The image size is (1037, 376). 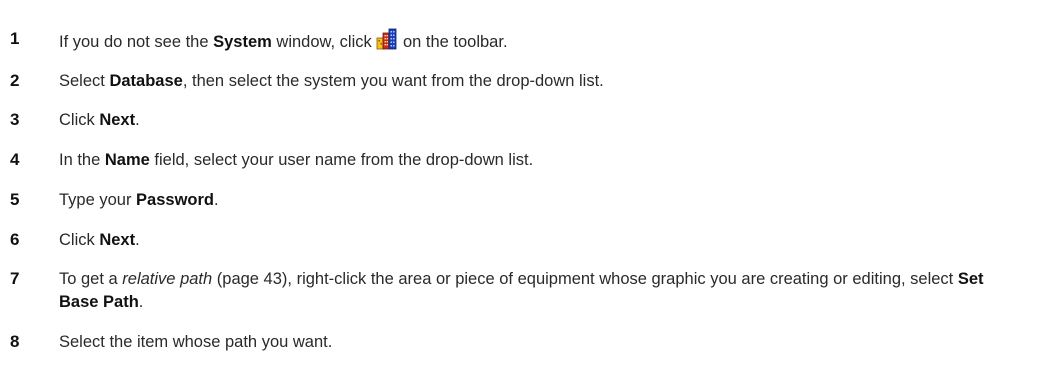 I want to click on step-text-part: on the toolbar., so click(x=453, y=42).